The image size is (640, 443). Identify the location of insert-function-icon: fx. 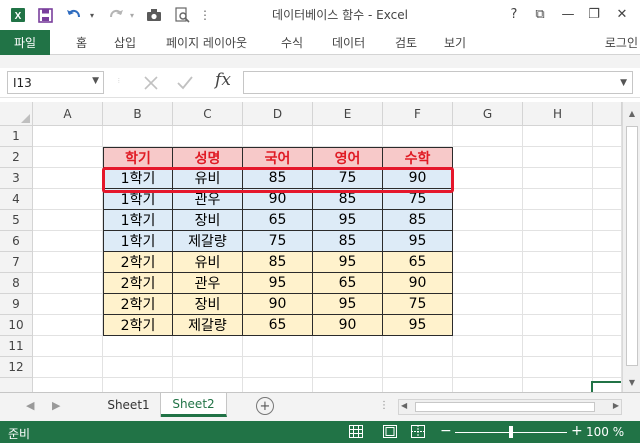
(223, 82).